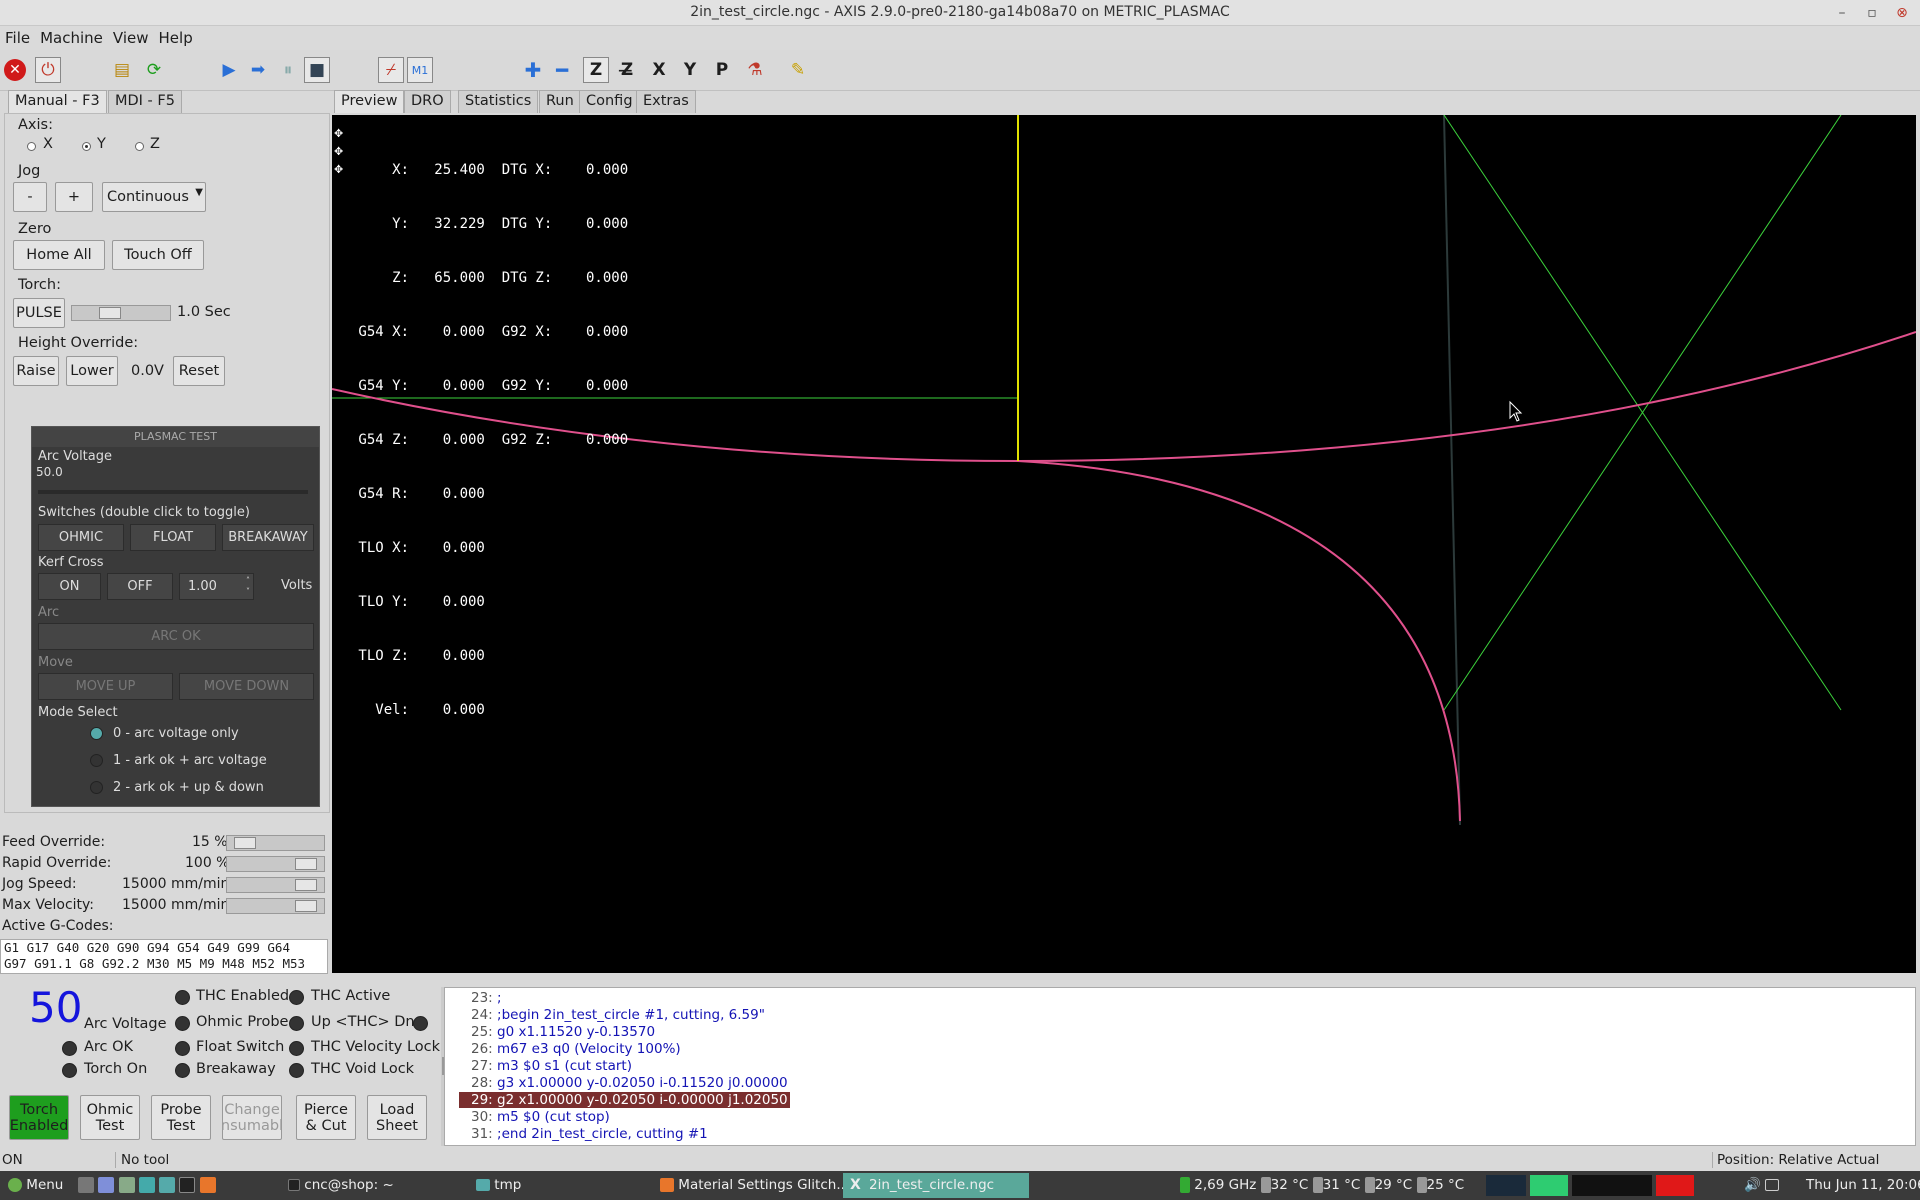 Image resolution: width=1920 pixels, height=1200 pixels. I want to click on menu-file: File, so click(17, 36).